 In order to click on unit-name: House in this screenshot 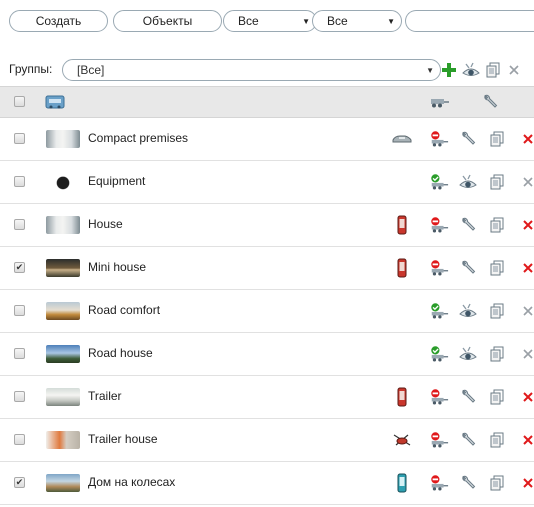, I will do `click(105, 224)`.